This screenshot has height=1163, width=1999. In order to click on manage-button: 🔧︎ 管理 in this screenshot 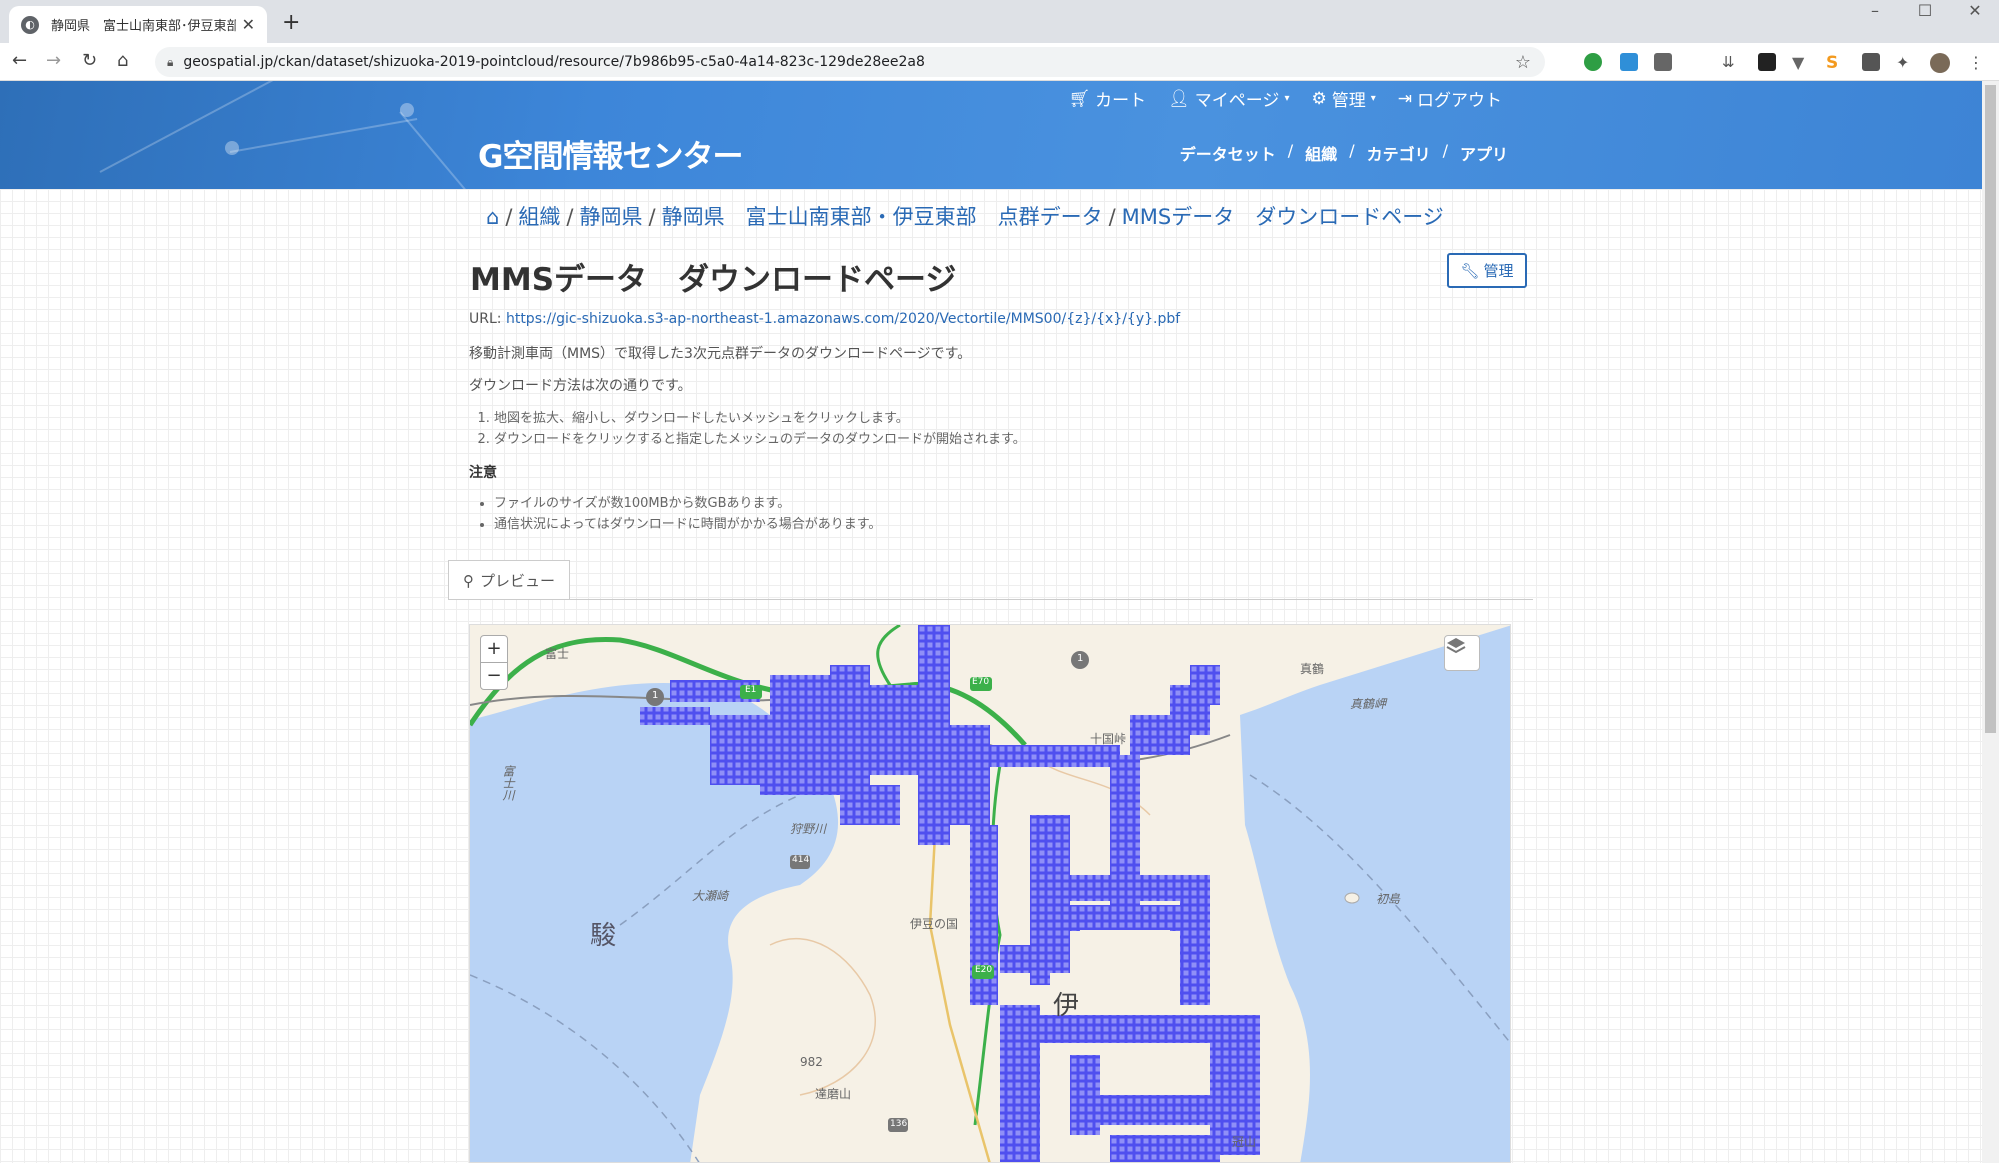, I will do `click(1487, 270)`.